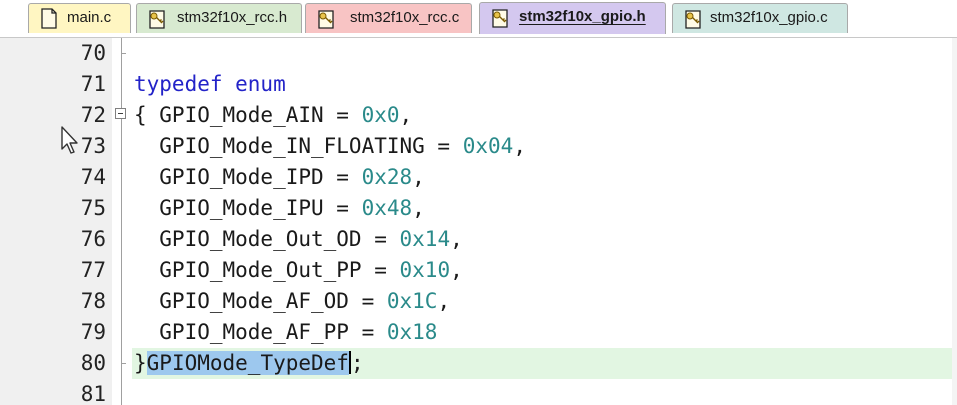 The height and width of the screenshot is (405, 957). I want to click on line-number: 81, so click(93, 393).